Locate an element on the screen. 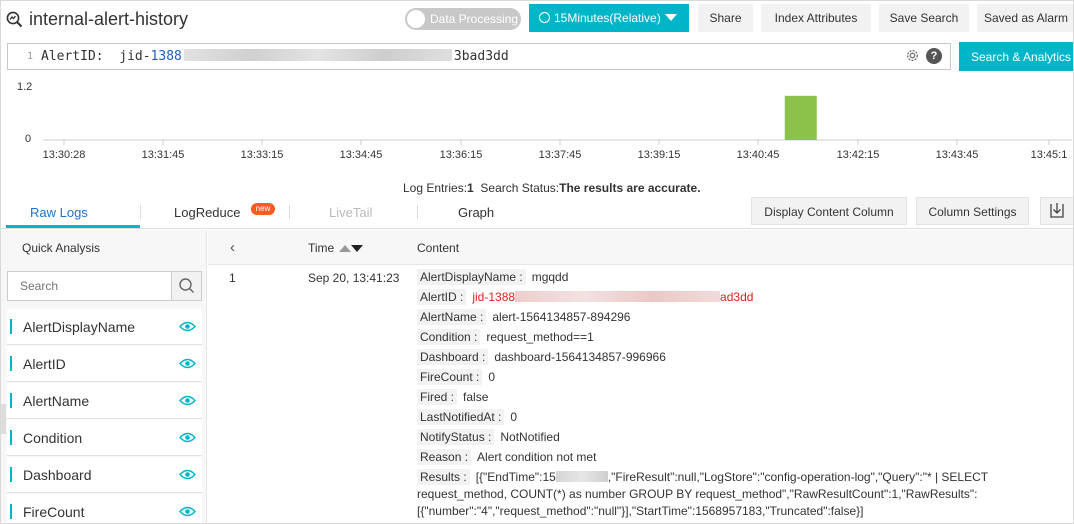 This screenshot has height=524, width=1074. toggle-knob is located at coordinates (416, 19).